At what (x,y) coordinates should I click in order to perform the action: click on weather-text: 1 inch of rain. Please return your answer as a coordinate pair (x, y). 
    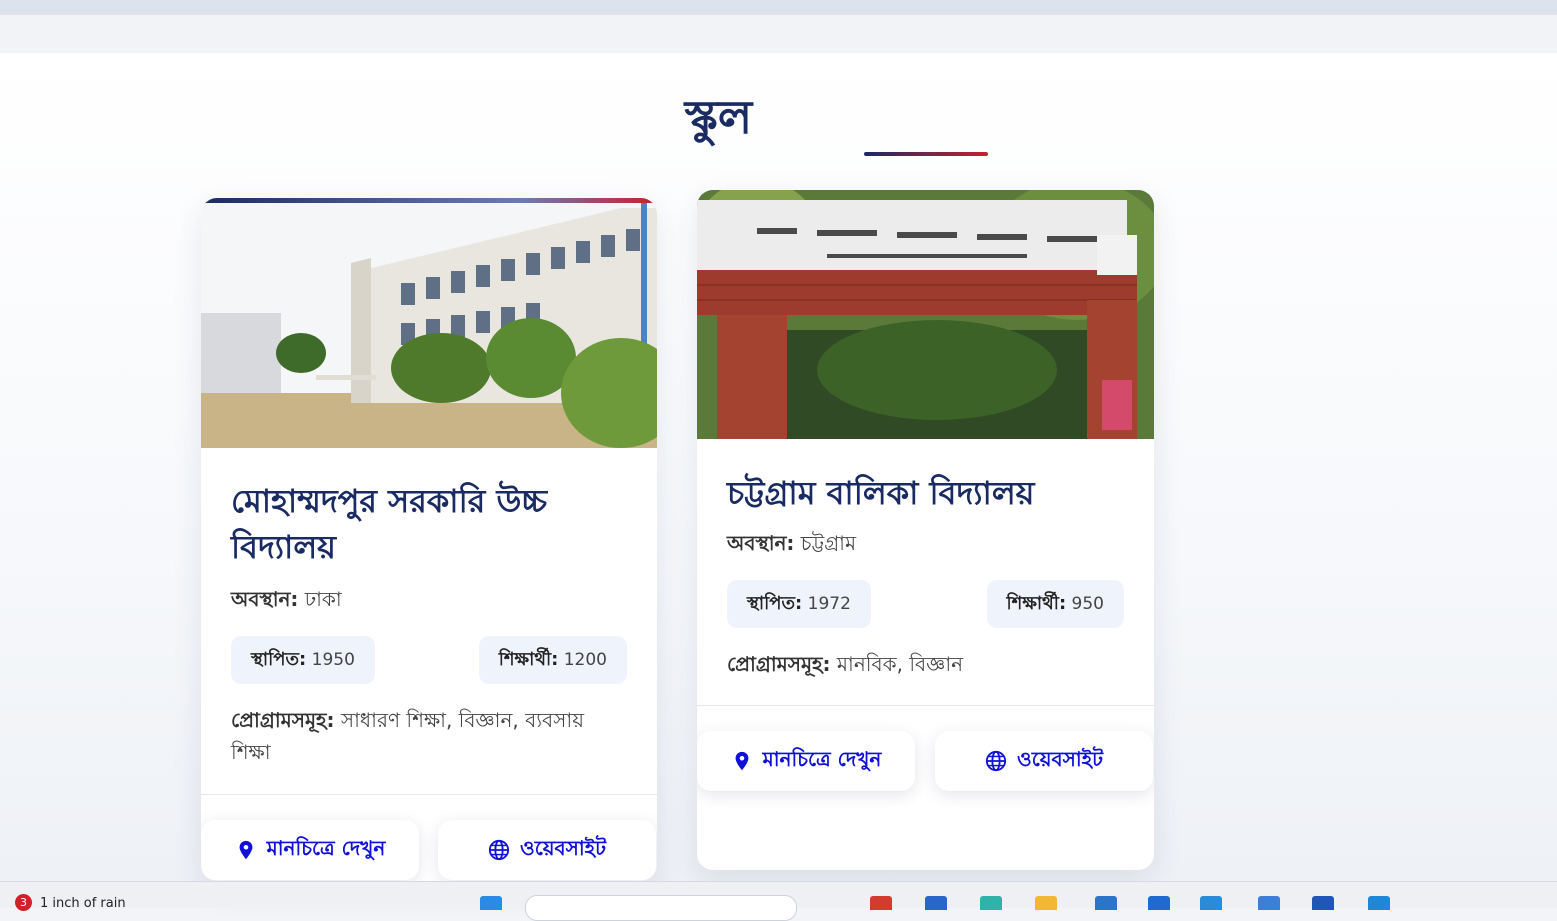
    Looking at the image, I should click on (83, 903).